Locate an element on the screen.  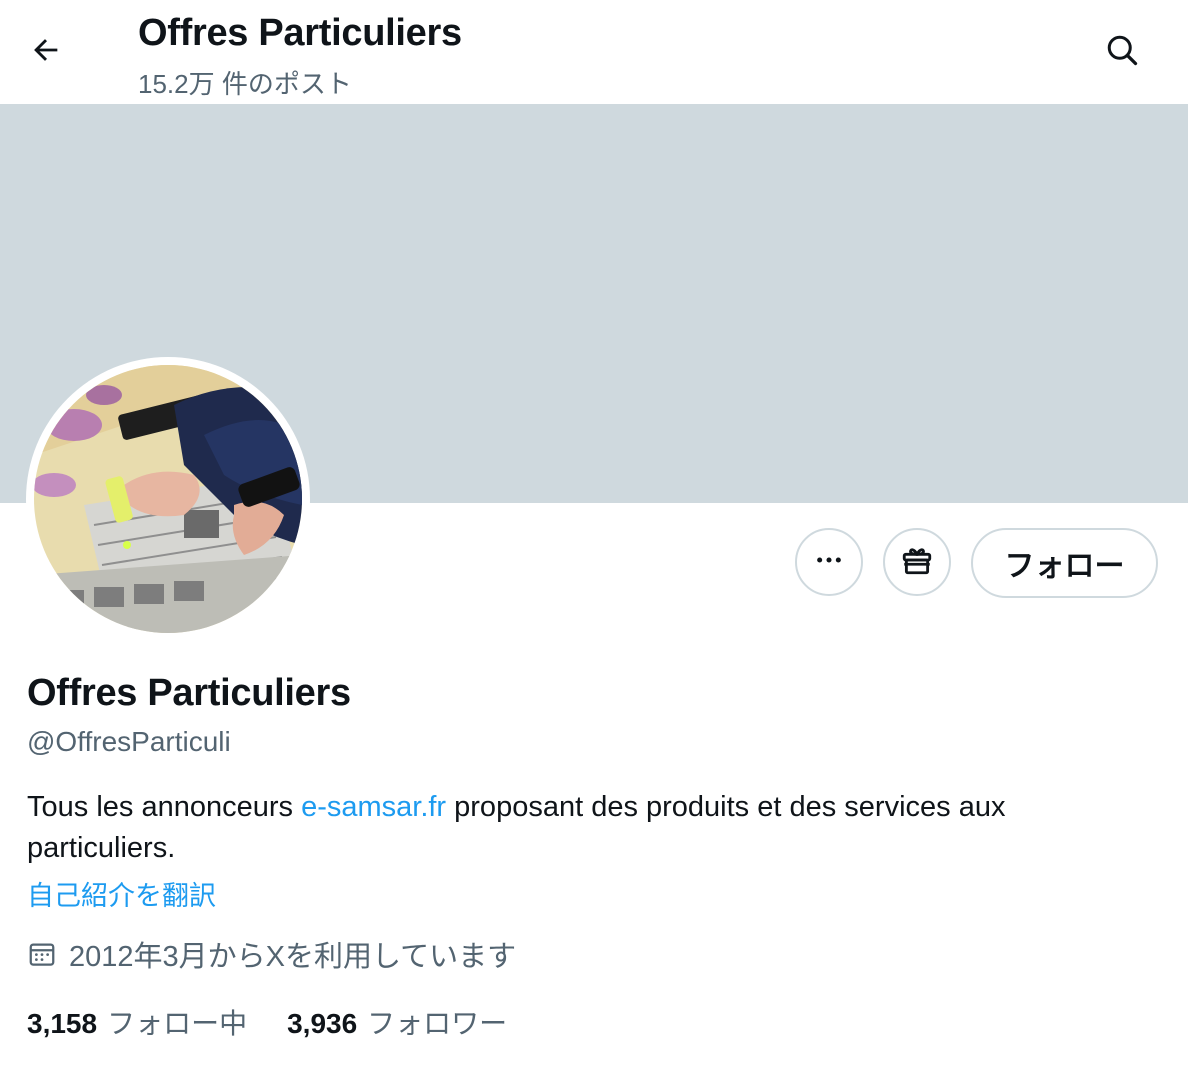
following-count: 3,158 is located at coordinates (62, 1023).